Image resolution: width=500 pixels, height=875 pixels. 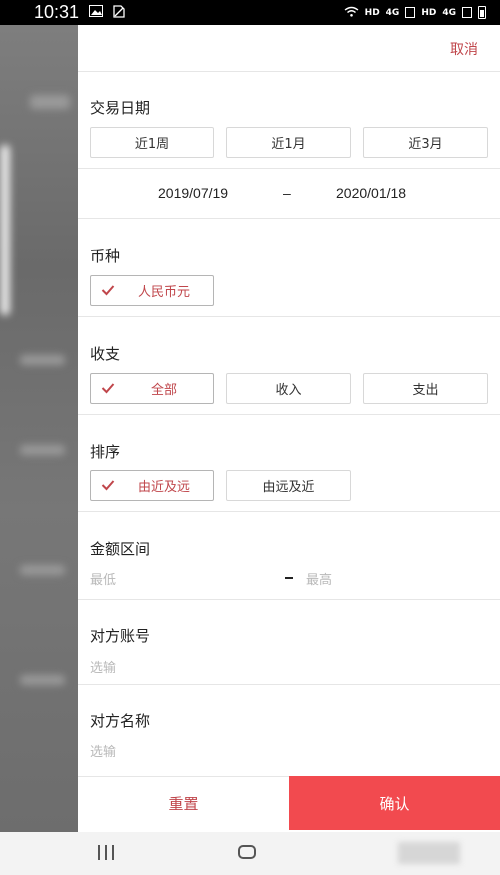 What do you see at coordinates (120, 108) in the screenshot?
I see `trade-date-title: 交易日期` at bounding box center [120, 108].